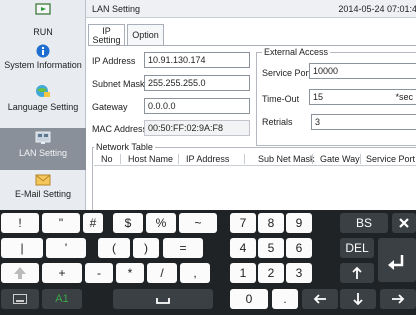  Describe the element at coordinates (107, 159) in the screenshot. I see `column-header: No` at that location.